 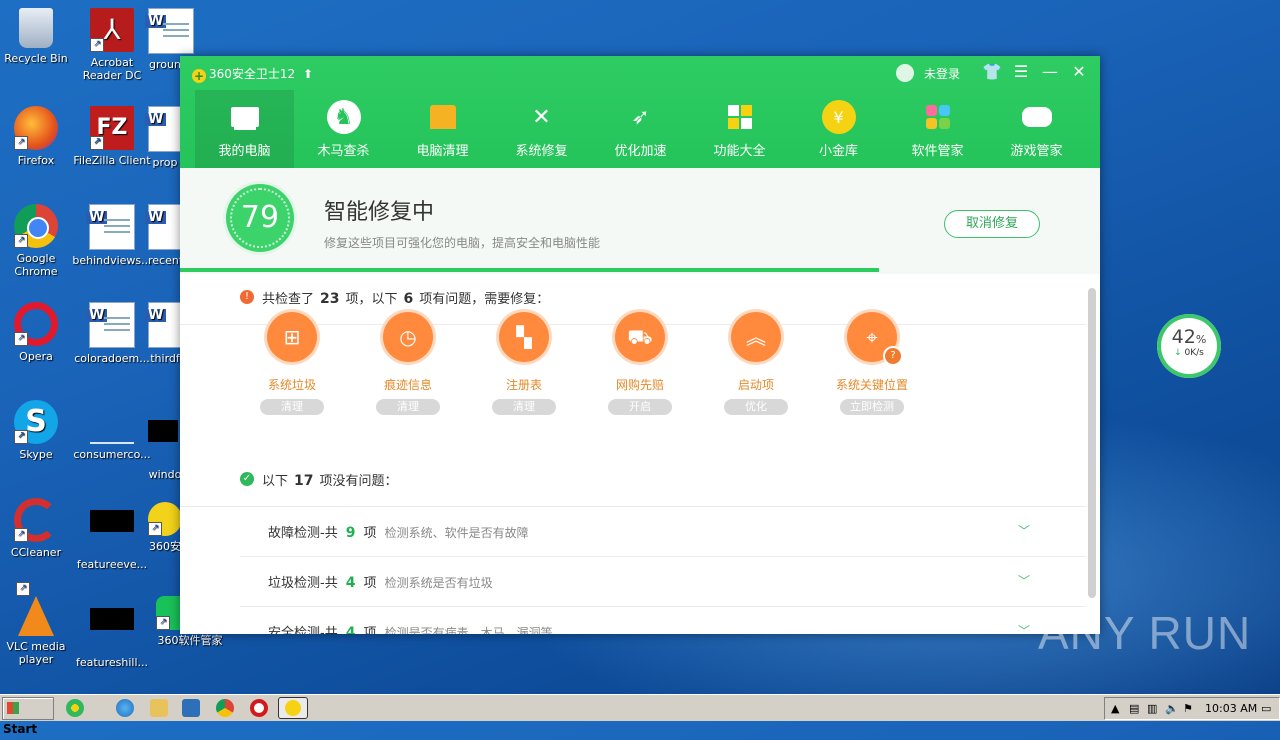 What do you see at coordinates (668, 628) in the screenshot?
I see `category-security-check: 安全检测-共 4 项 检测是否有病毒、木马、漏洞等 ﹀` at bounding box center [668, 628].